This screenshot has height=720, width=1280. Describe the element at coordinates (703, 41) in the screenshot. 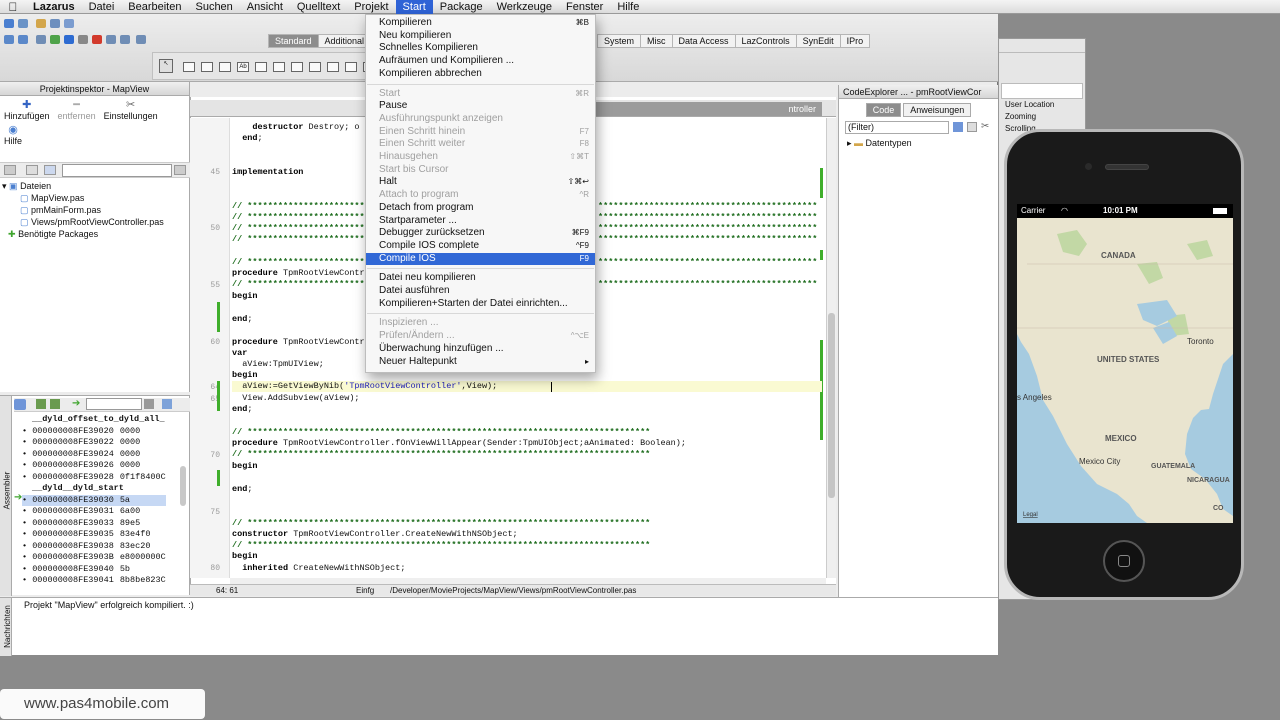

I see `palette-tab: Data Access` at that location.